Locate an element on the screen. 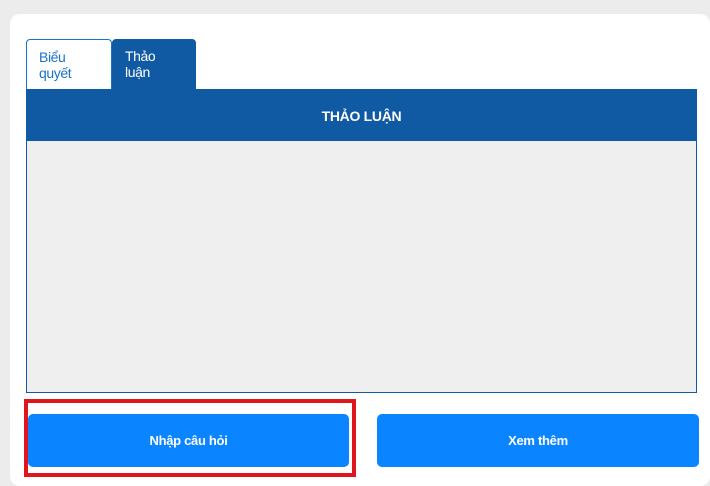 This screenshot has width=710, height=486. see-more-button: Xem thêm is located at coordinates (538, 440).